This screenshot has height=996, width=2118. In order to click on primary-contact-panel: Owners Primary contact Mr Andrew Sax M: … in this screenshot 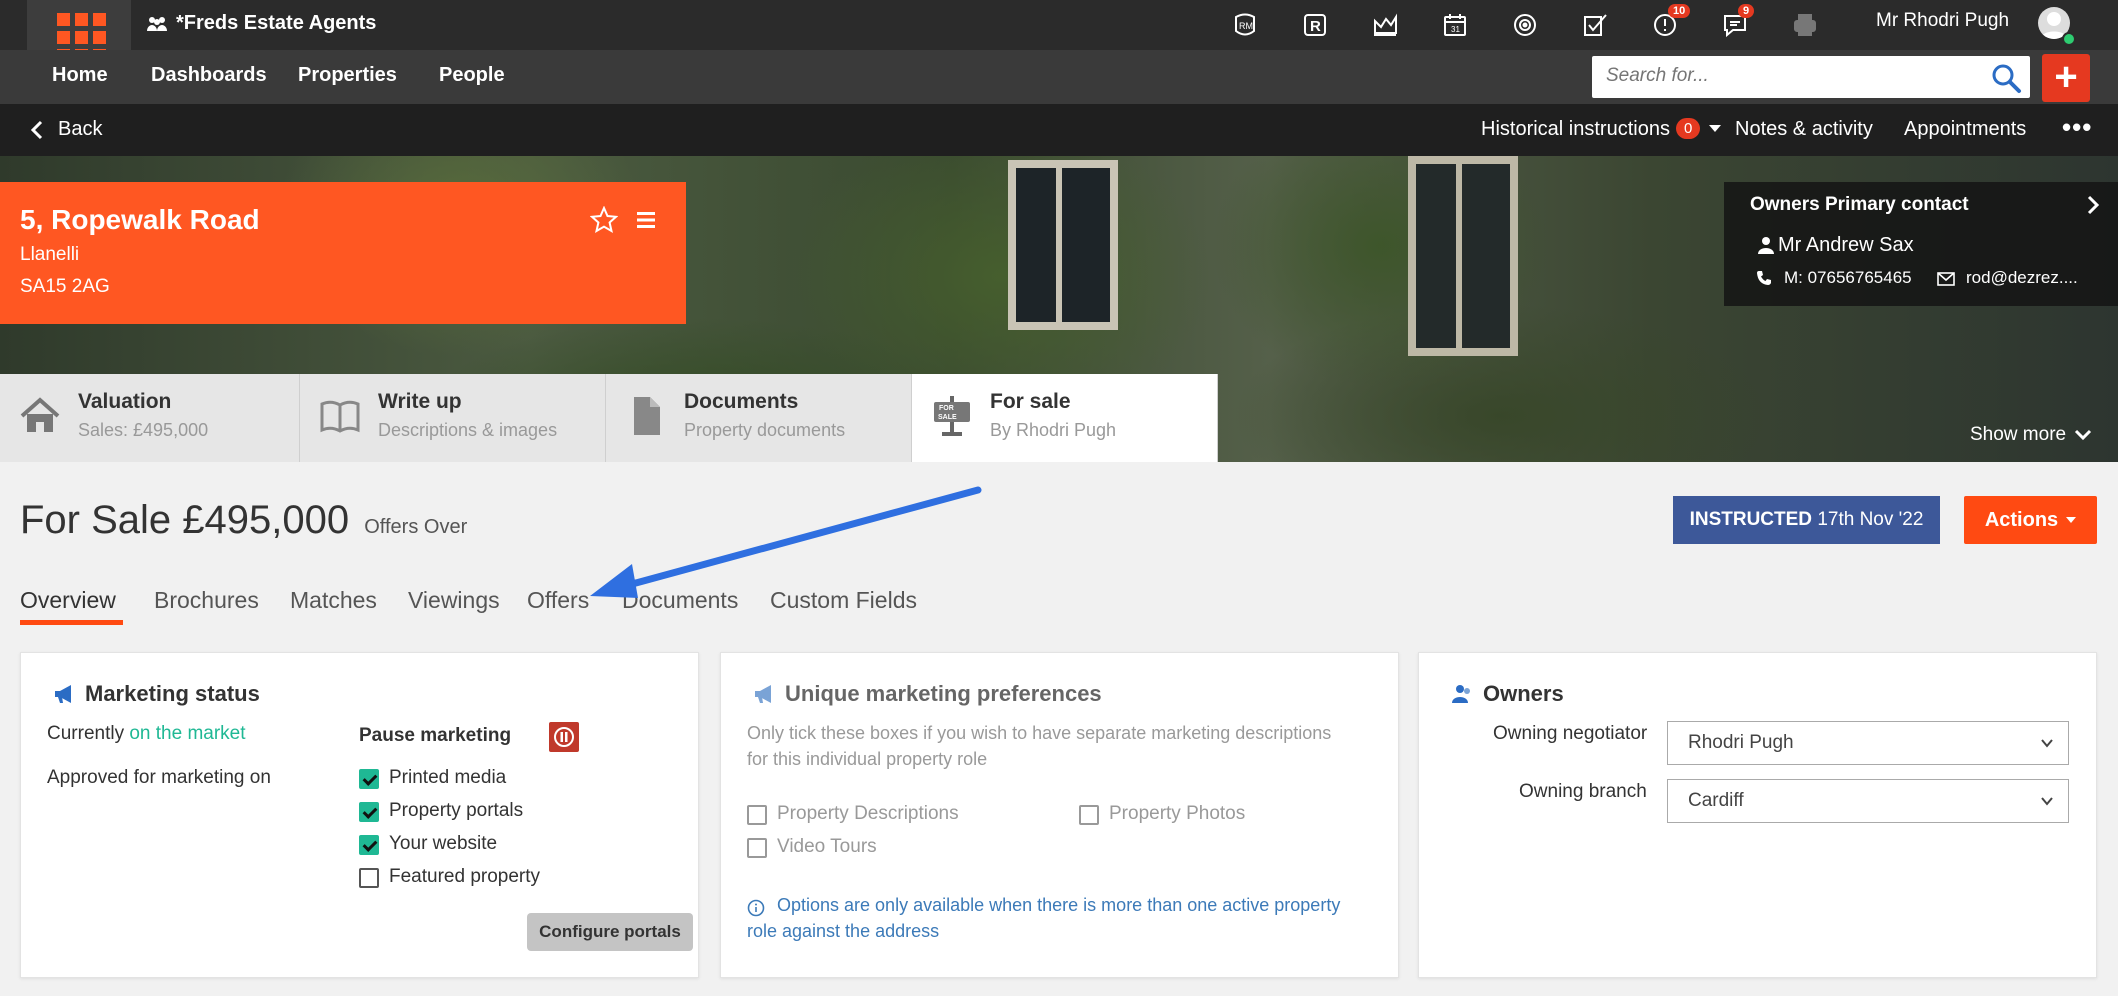, I will do `click(1921, 244)`.